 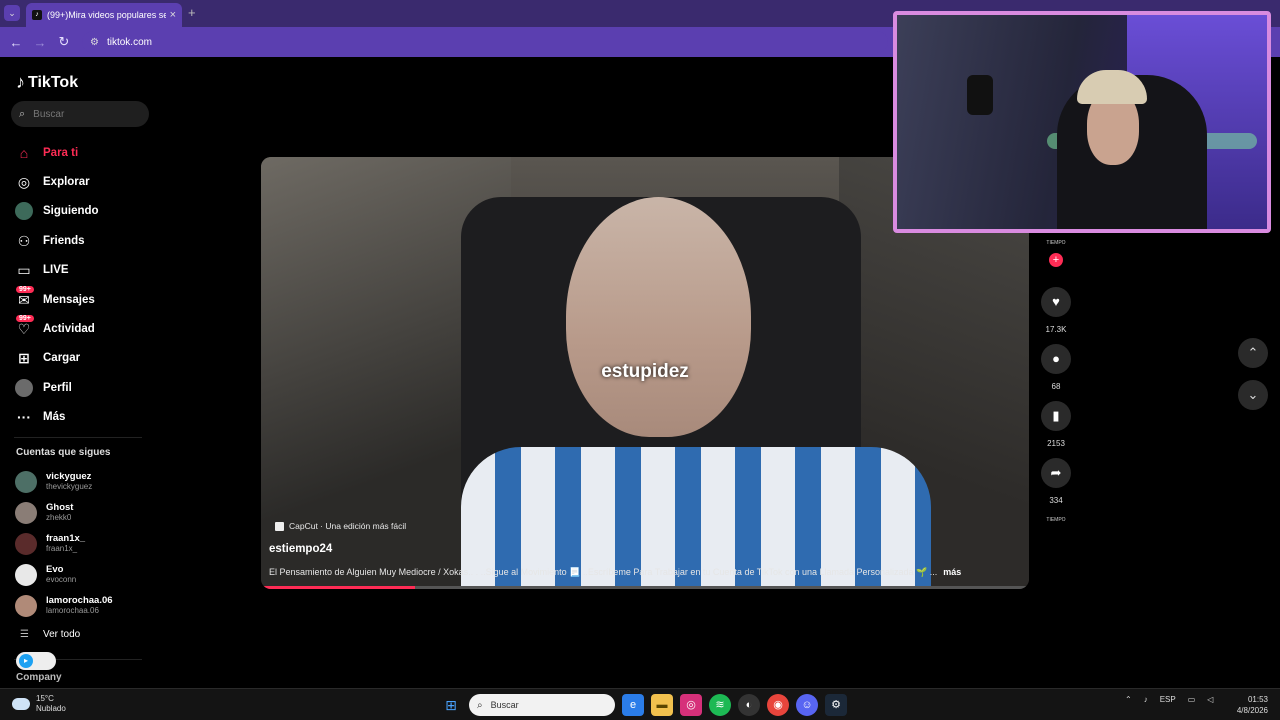 What do you see at coordinates (94, 42) in the screenshot?
I see `site-info-icon: ⚙` at bounding box center [94, 42].